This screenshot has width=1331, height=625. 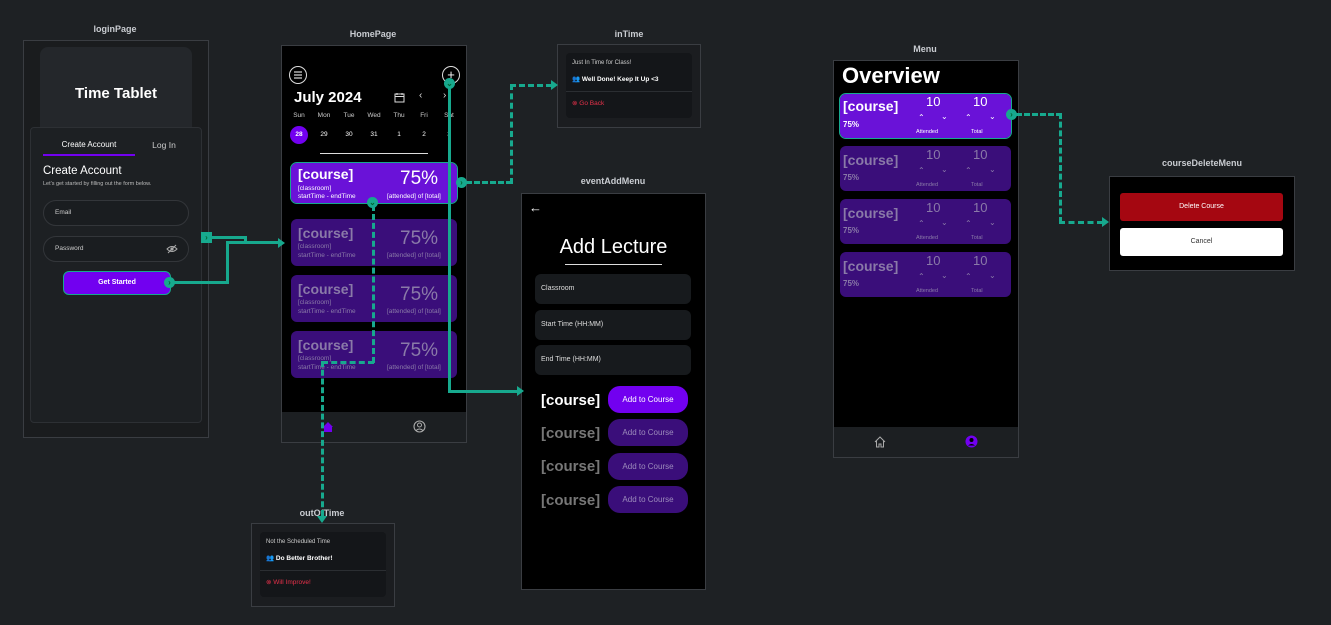 What do you see at coordinates (324, 135) in the screenshot?
I see `date-cell: 29` at bounding box center [324, 135].